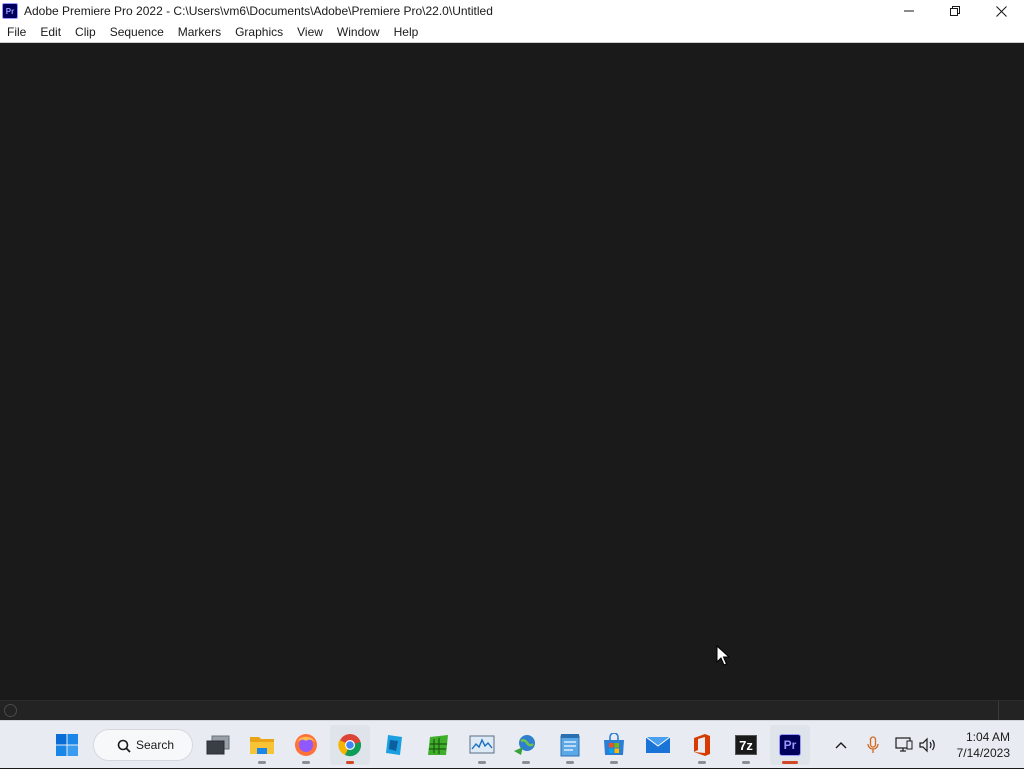  I want to click on firefox-icon, so click(306, 745).